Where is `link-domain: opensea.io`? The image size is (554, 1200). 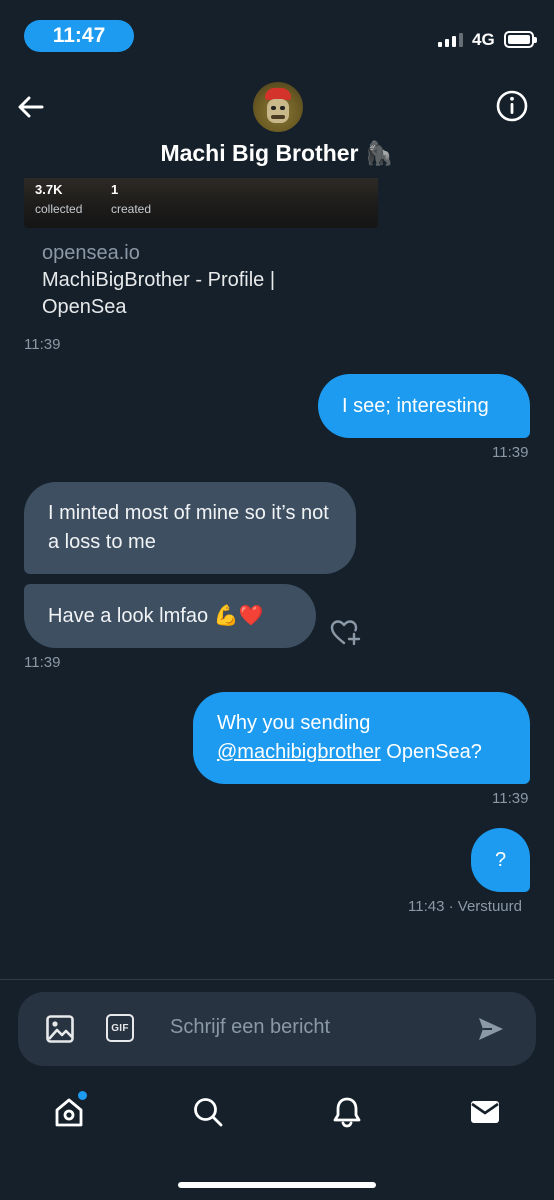 link-domain: opensea.io is located at coordinates (91, 253).